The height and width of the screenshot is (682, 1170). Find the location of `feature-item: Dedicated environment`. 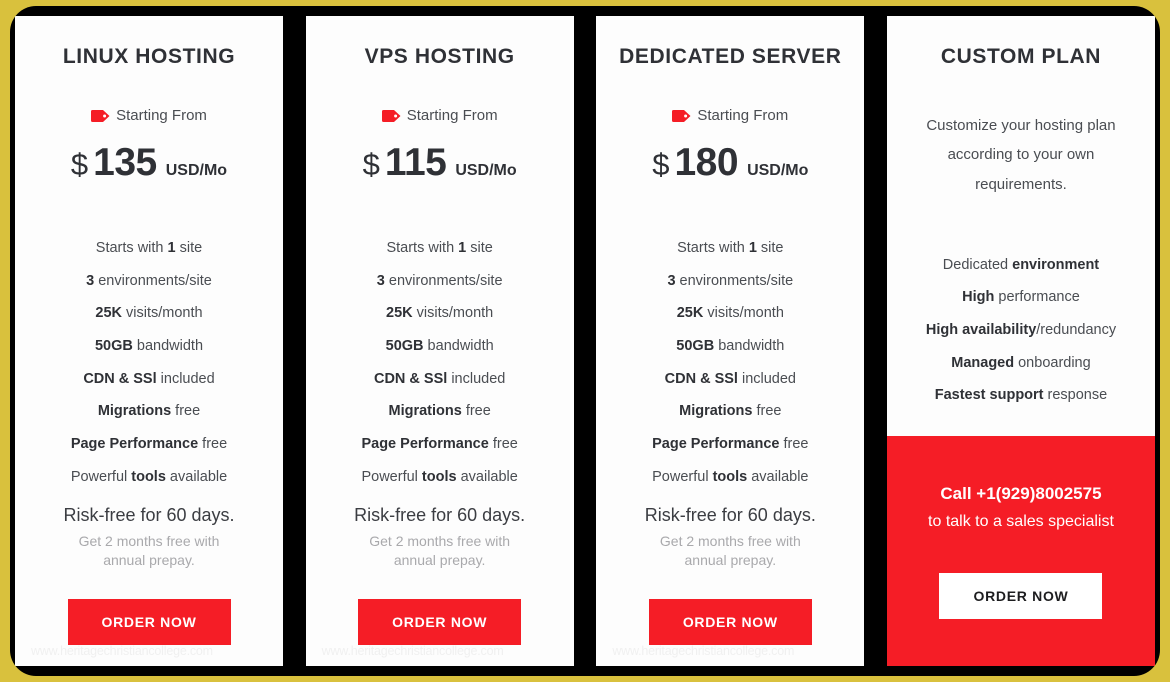

feature-item: Dedicated environment is located at coordinates (1021, 265).